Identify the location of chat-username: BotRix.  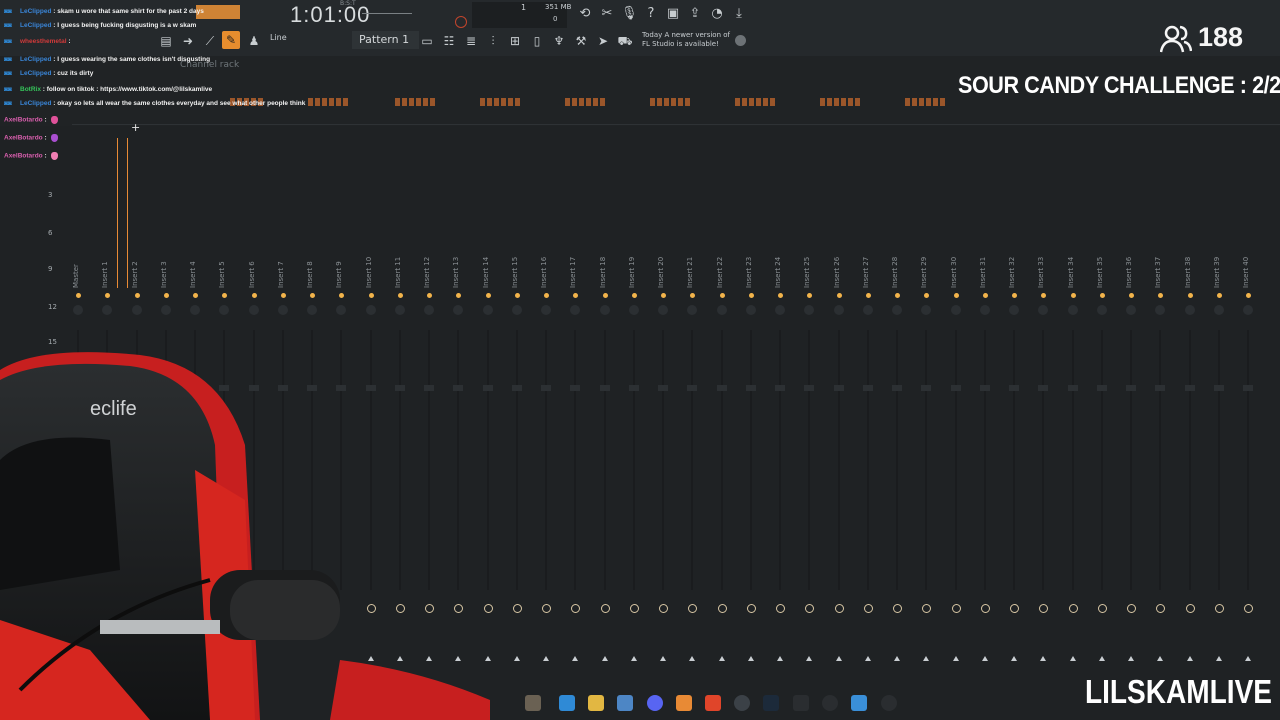
(30, 89).